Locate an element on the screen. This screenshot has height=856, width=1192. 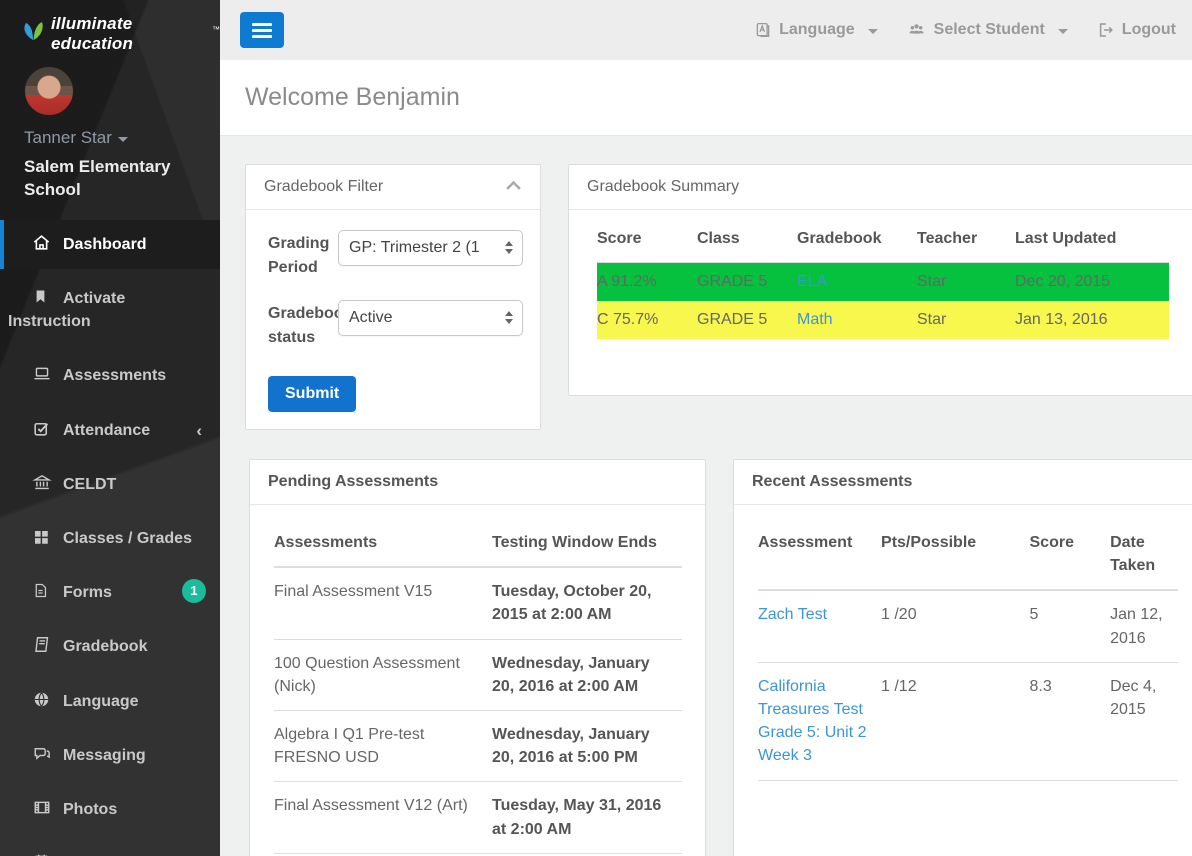
sidebar-item-photos: Photos is located at coordinates (110, 809).